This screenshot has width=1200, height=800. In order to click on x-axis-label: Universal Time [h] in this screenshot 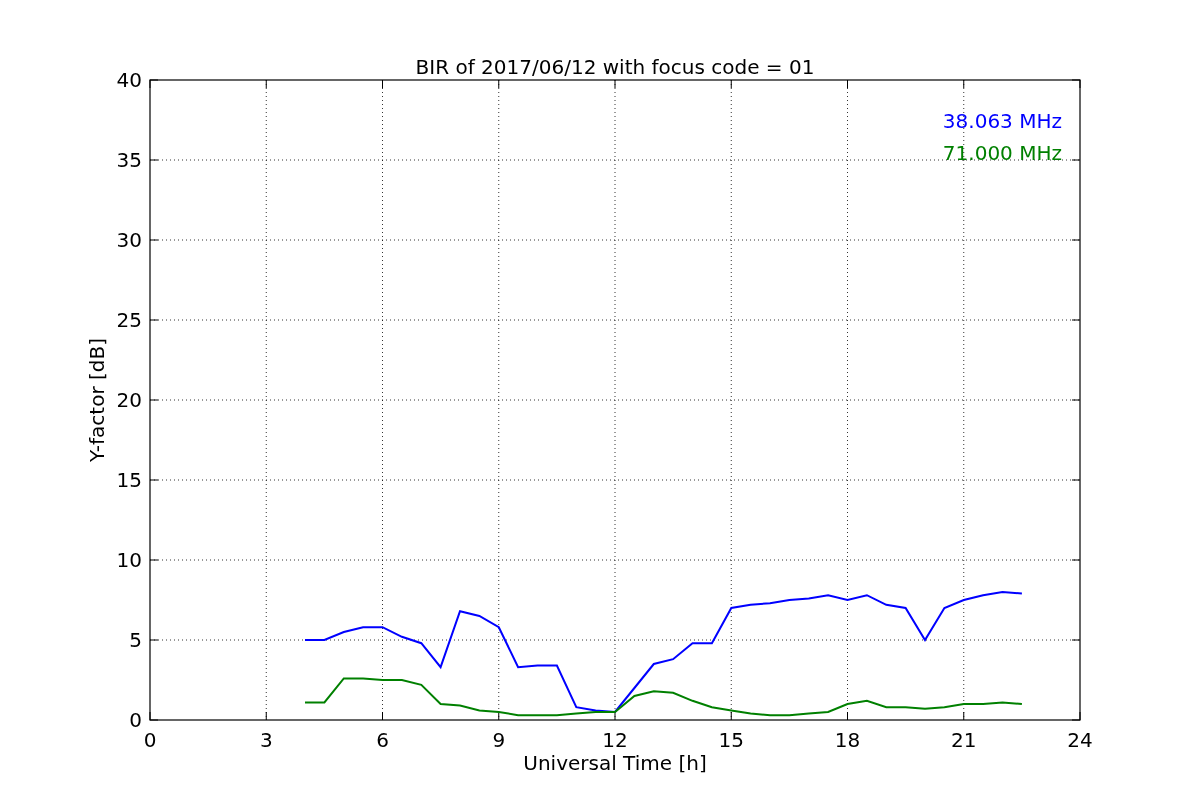, I will do `click(615, 763)`.